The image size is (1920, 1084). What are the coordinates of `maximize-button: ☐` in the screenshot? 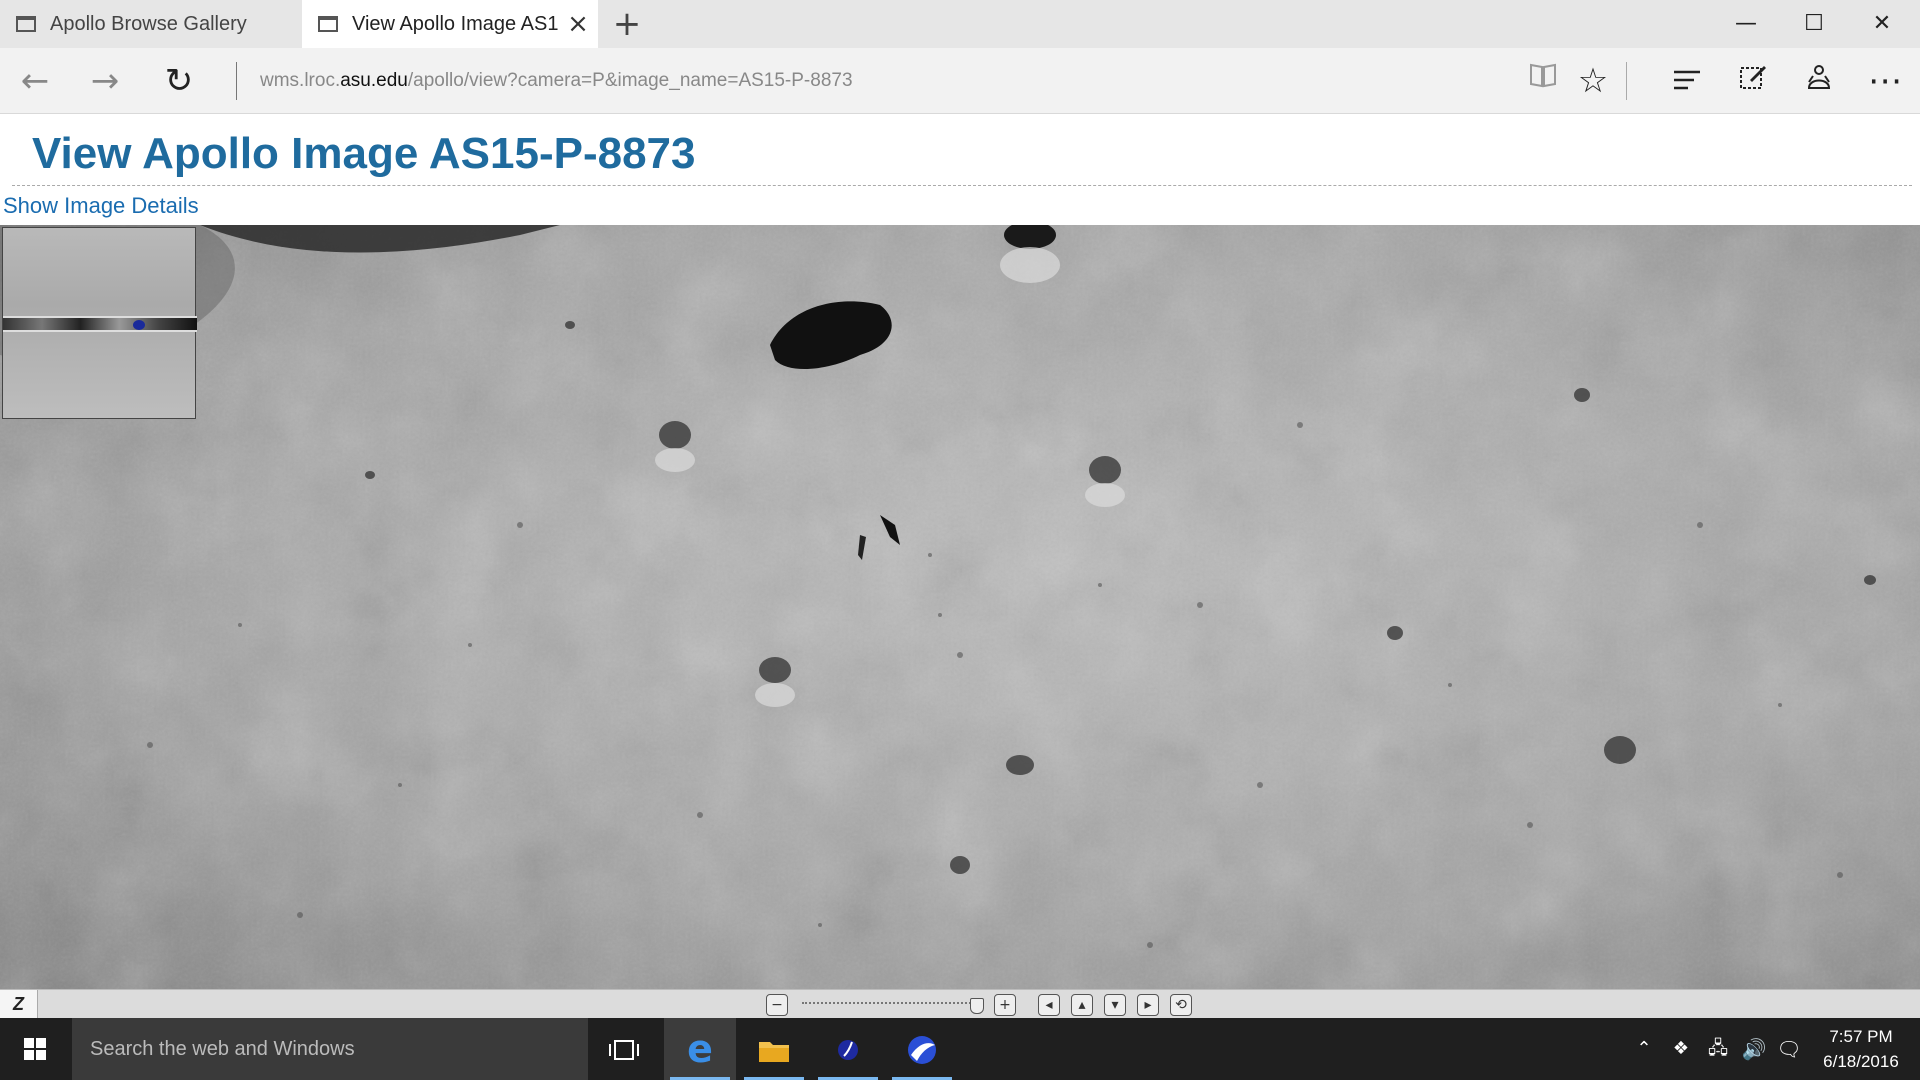 It's located at (1814, 24).